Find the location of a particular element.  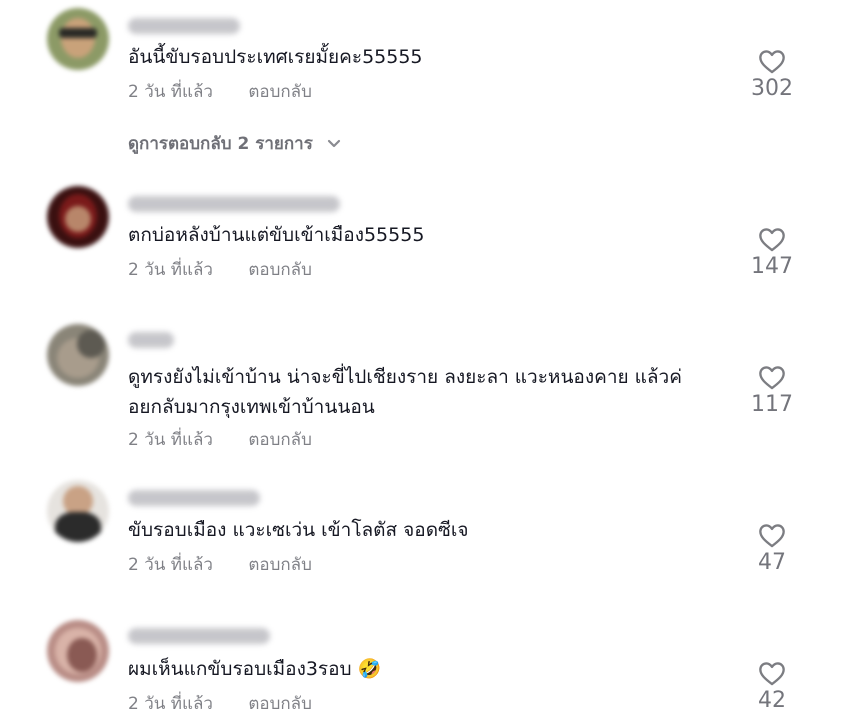

like-group: 302 is located at coordinates (772, 74).